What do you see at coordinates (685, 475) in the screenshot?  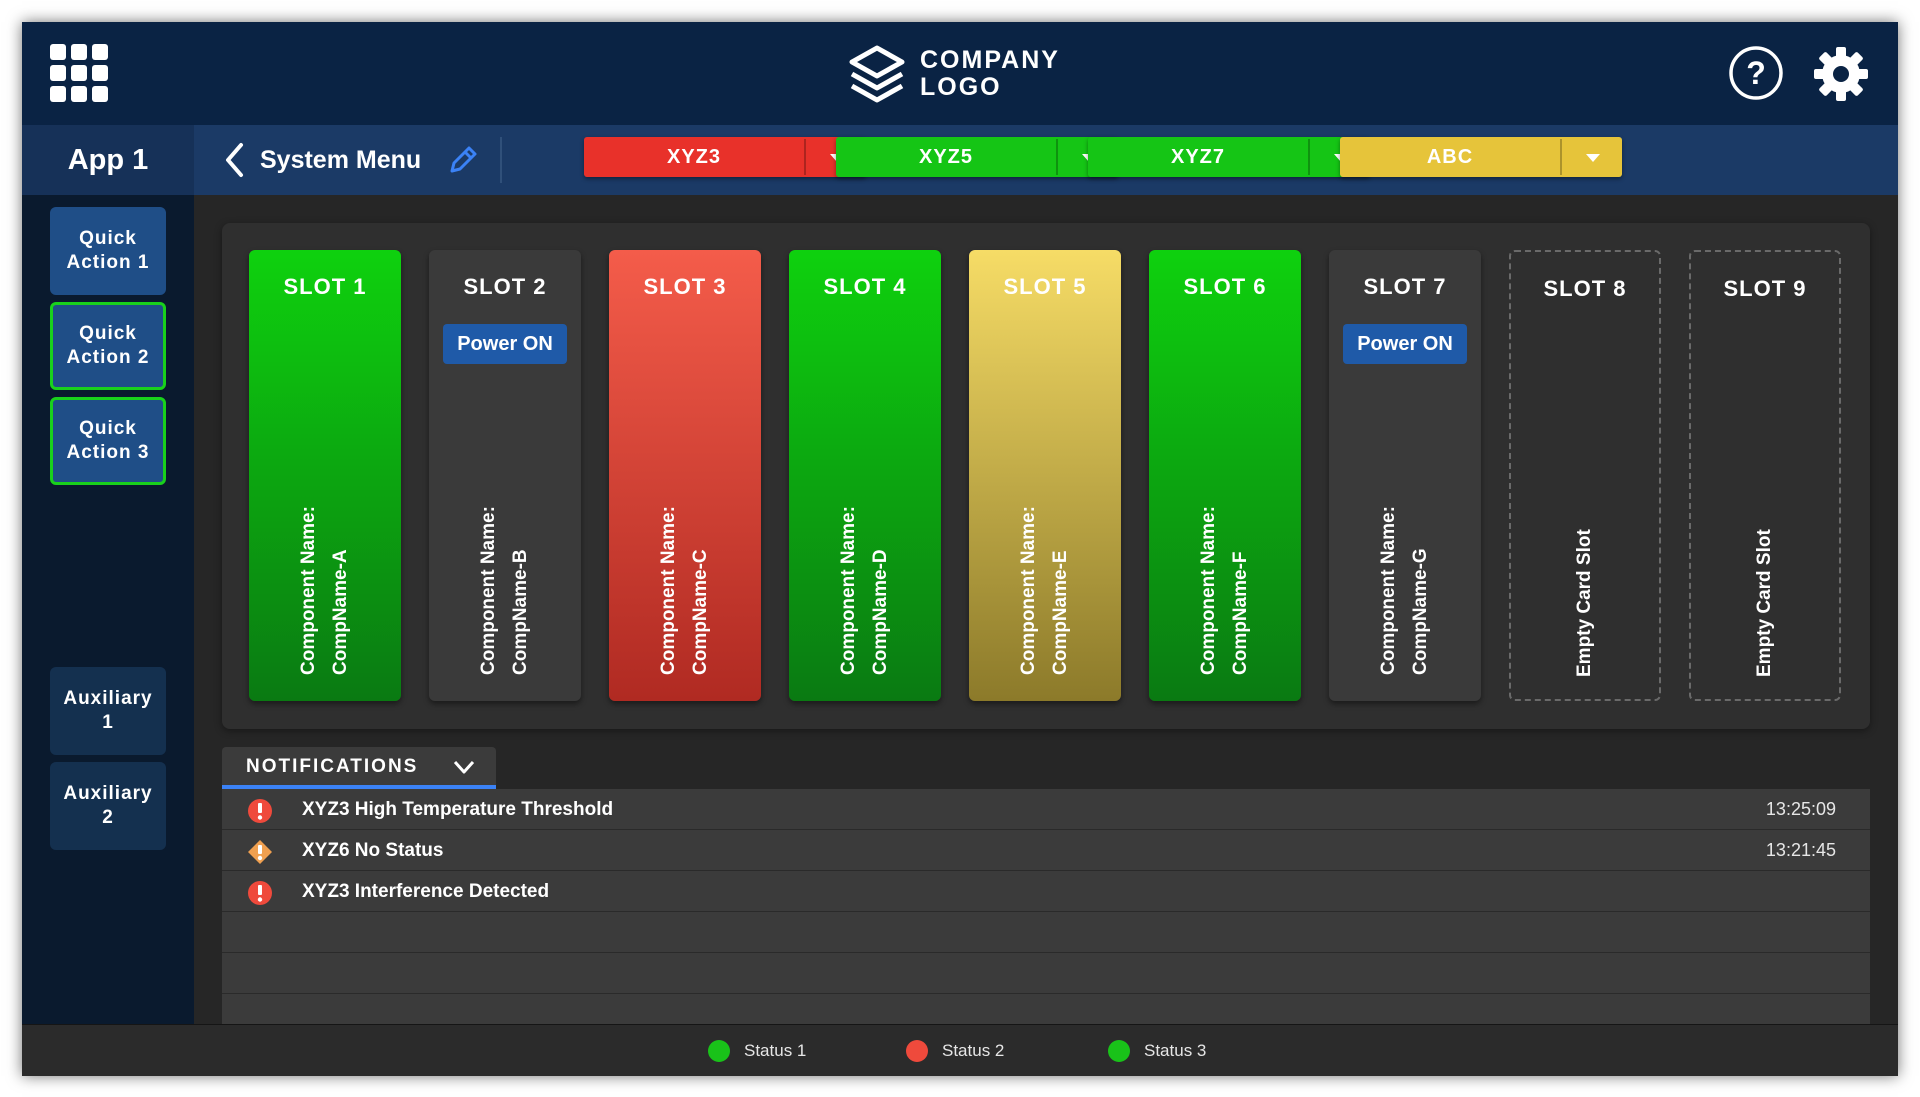 I see `slot-card-3: SLOT 3 Component Name: CompName-C` at bounding box center [685, 475].